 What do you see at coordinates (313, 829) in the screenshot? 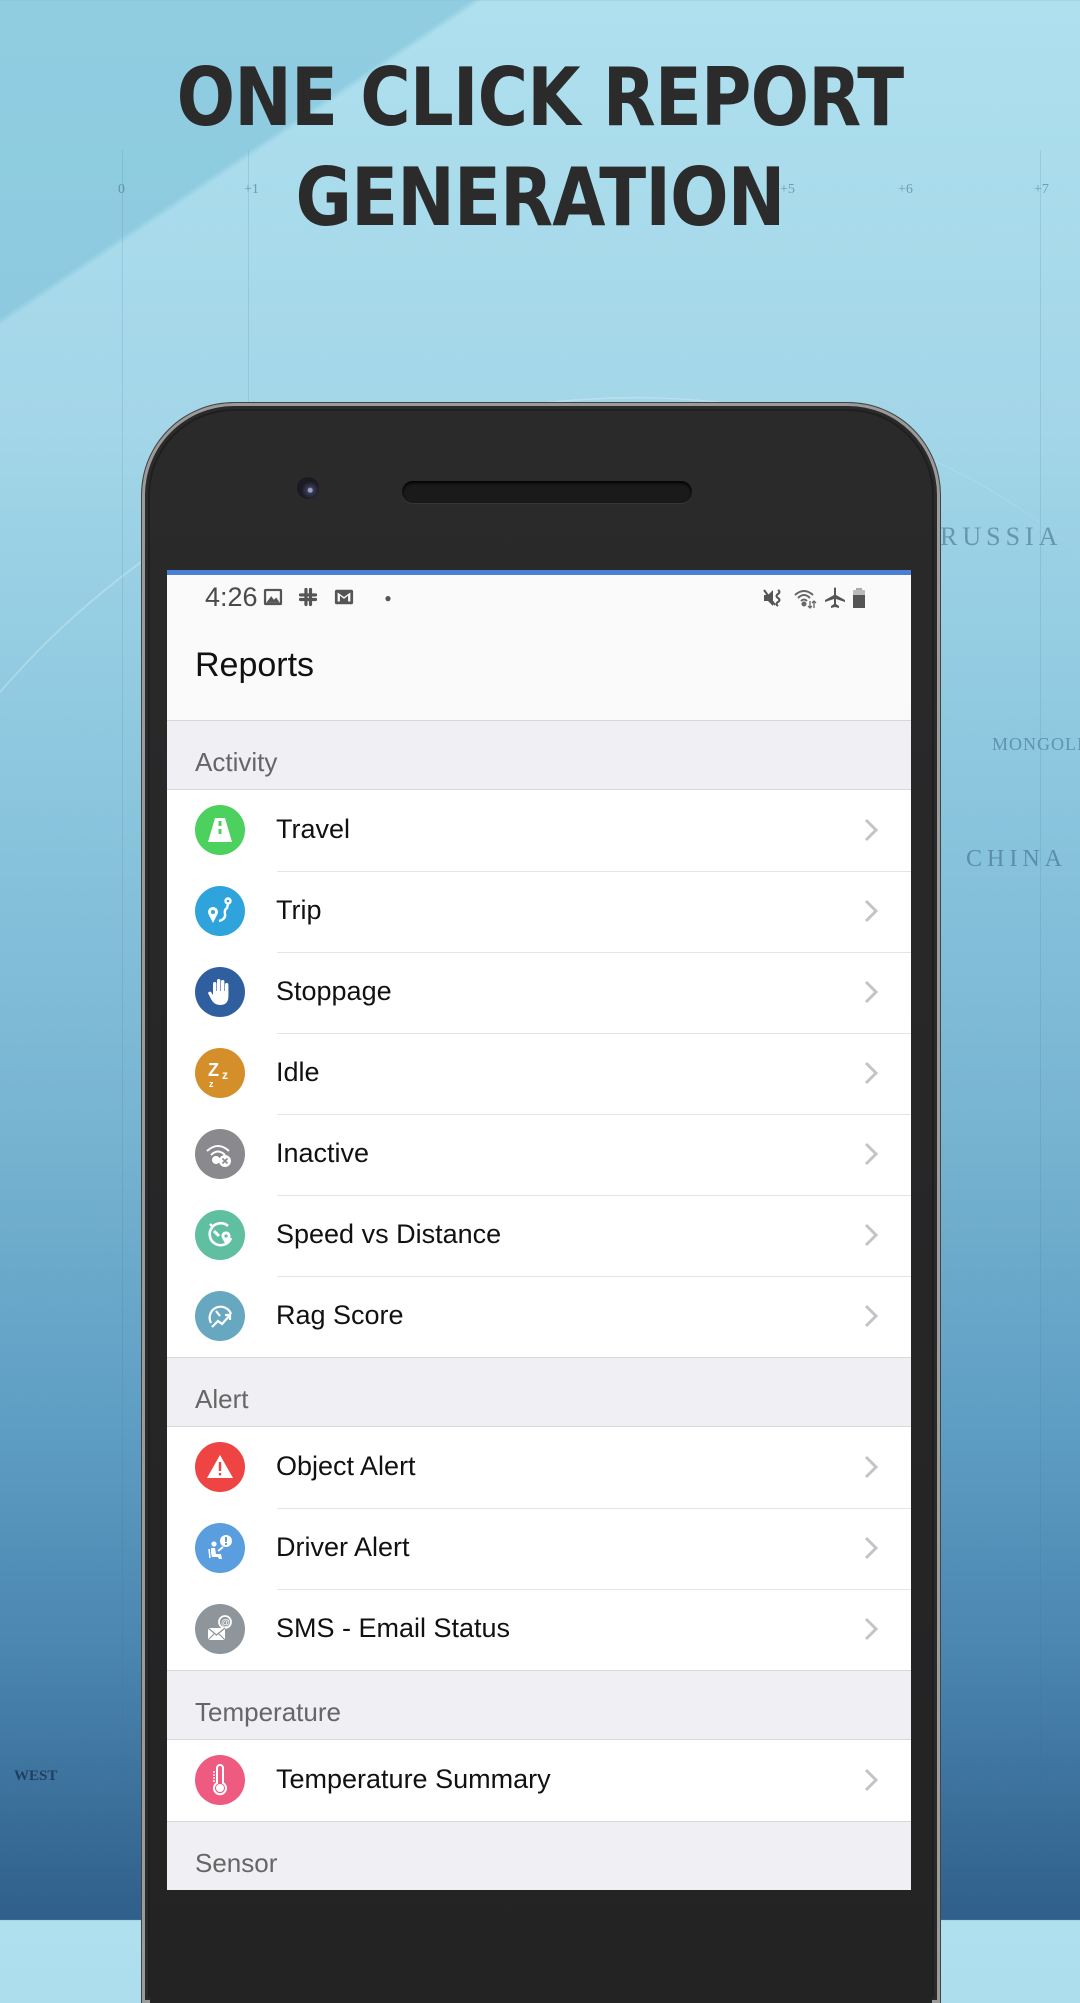
I see `report-item-label: Travel` at bounding box center [313, 829].